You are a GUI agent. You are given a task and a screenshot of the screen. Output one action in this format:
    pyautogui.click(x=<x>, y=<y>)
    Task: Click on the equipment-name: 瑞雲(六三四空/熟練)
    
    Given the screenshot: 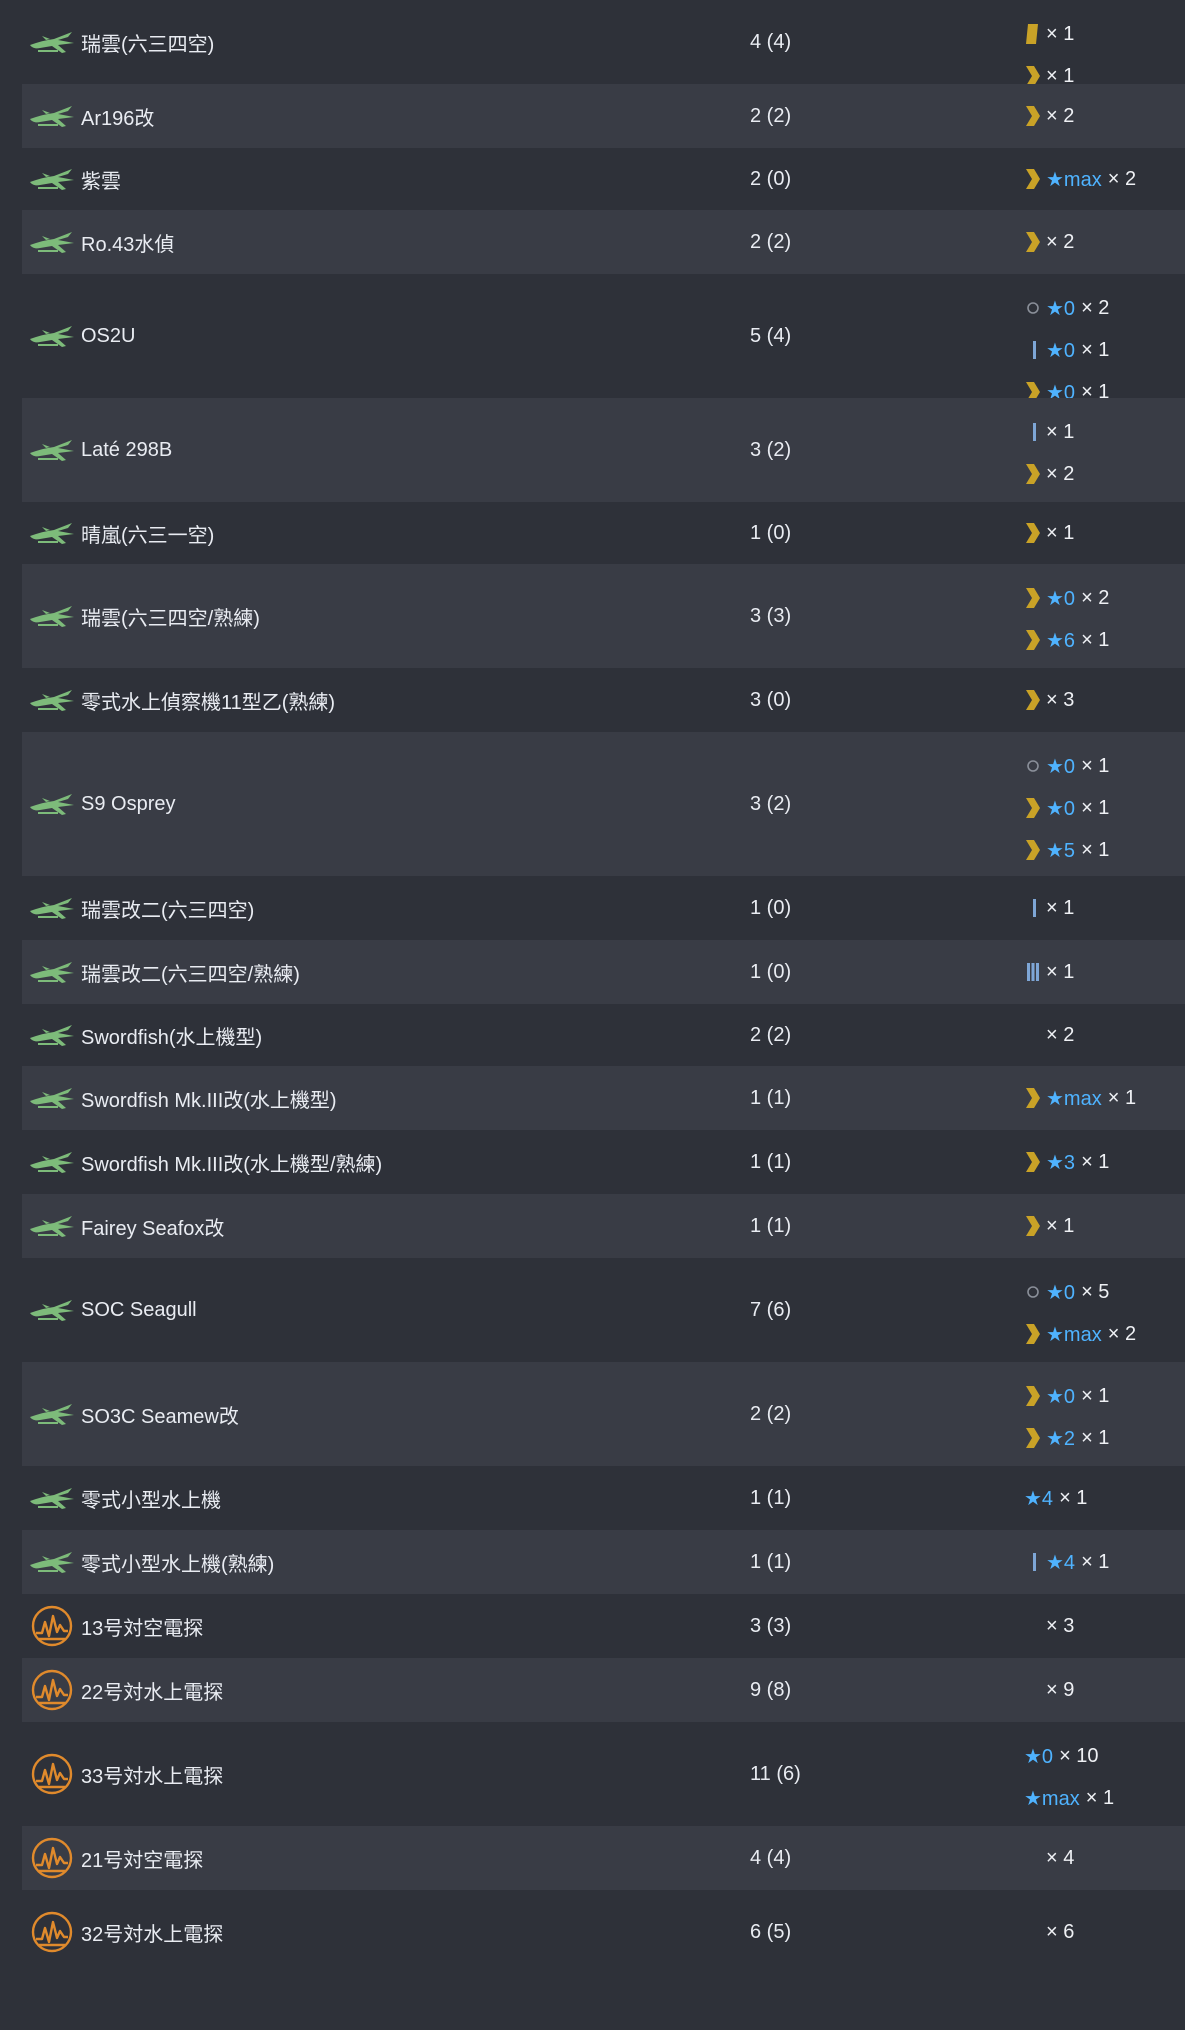 What is the action you would take?
    pyautogui.click(x=170, y=618)
    